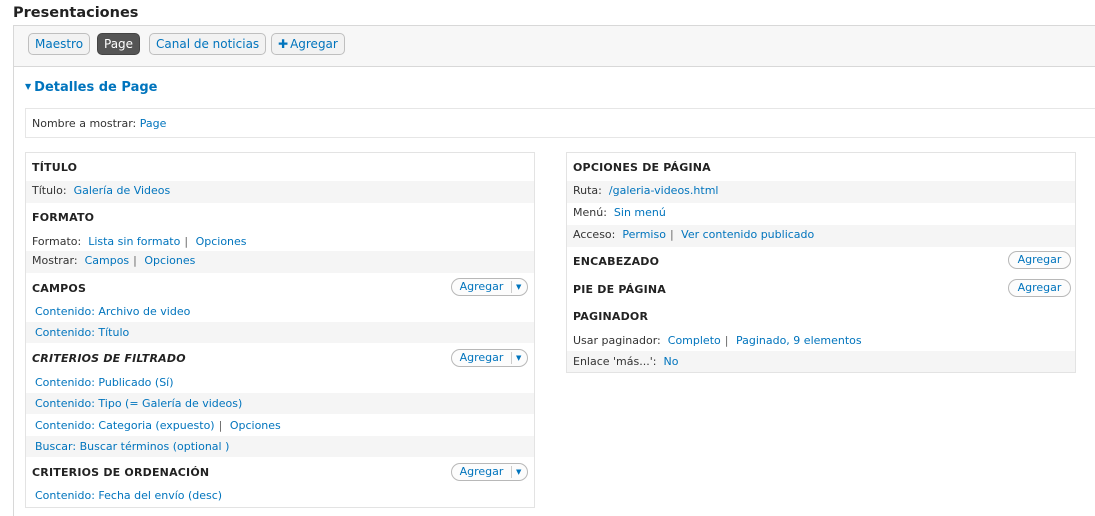 The image size is (1095, 516). What do you see at coordinates (55, 260) in the screenshot?
I see `mostrar-label: Mostrar:` at bounding box center [55, 260].